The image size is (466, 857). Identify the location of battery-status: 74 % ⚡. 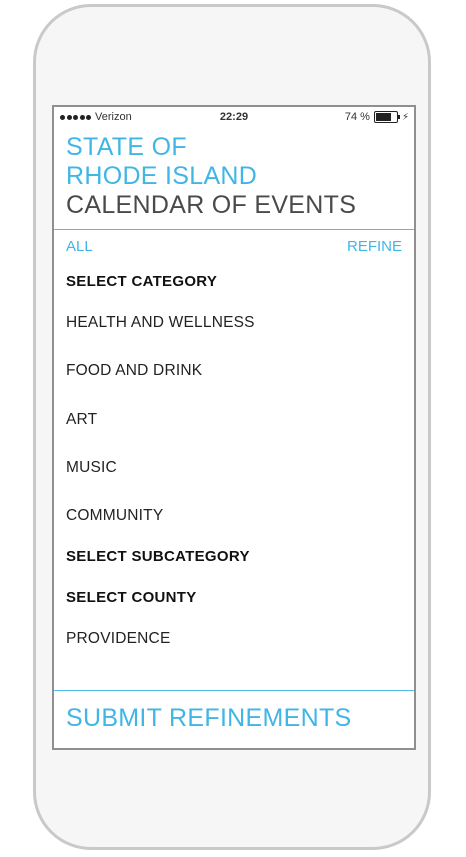
(377, 117).